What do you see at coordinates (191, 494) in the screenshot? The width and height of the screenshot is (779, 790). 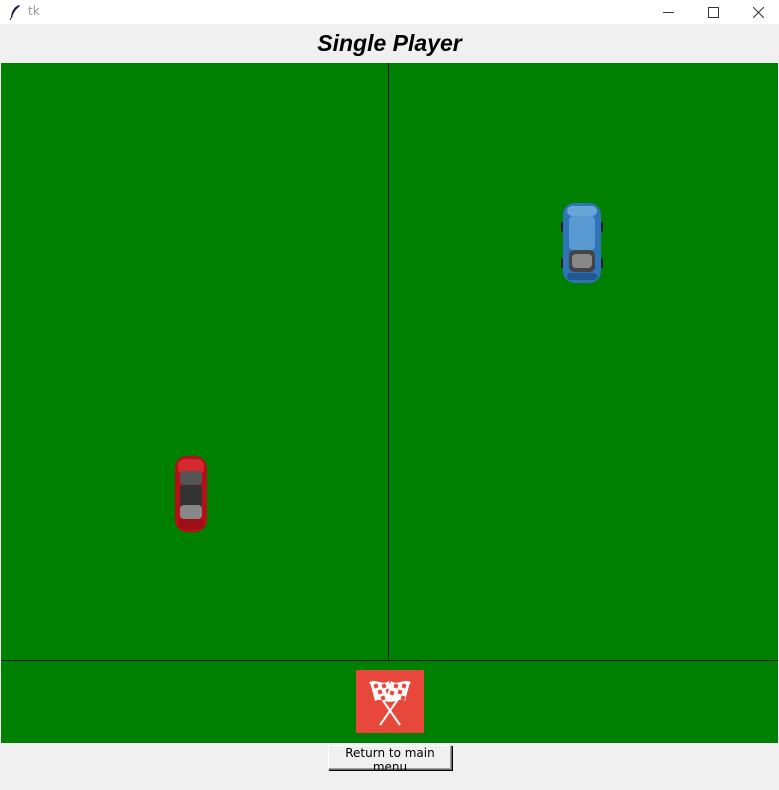 I see `red-car` at bounding box center [191, 494].